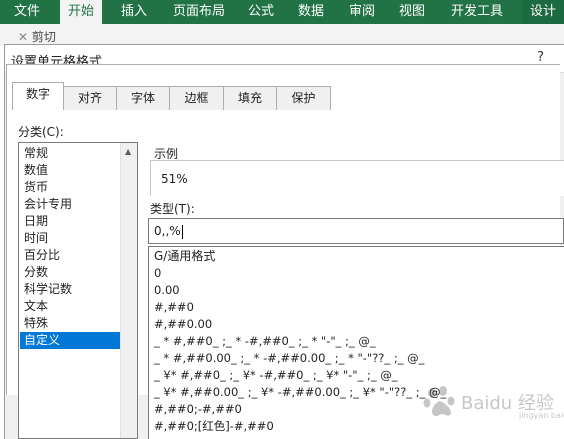 The width and height of the screenshot is (564, 439). What do you see at coordinates (412, 12) in the screenshot?
I see `ribbon-tab-view: 视图` at bounding box center [412, 12].